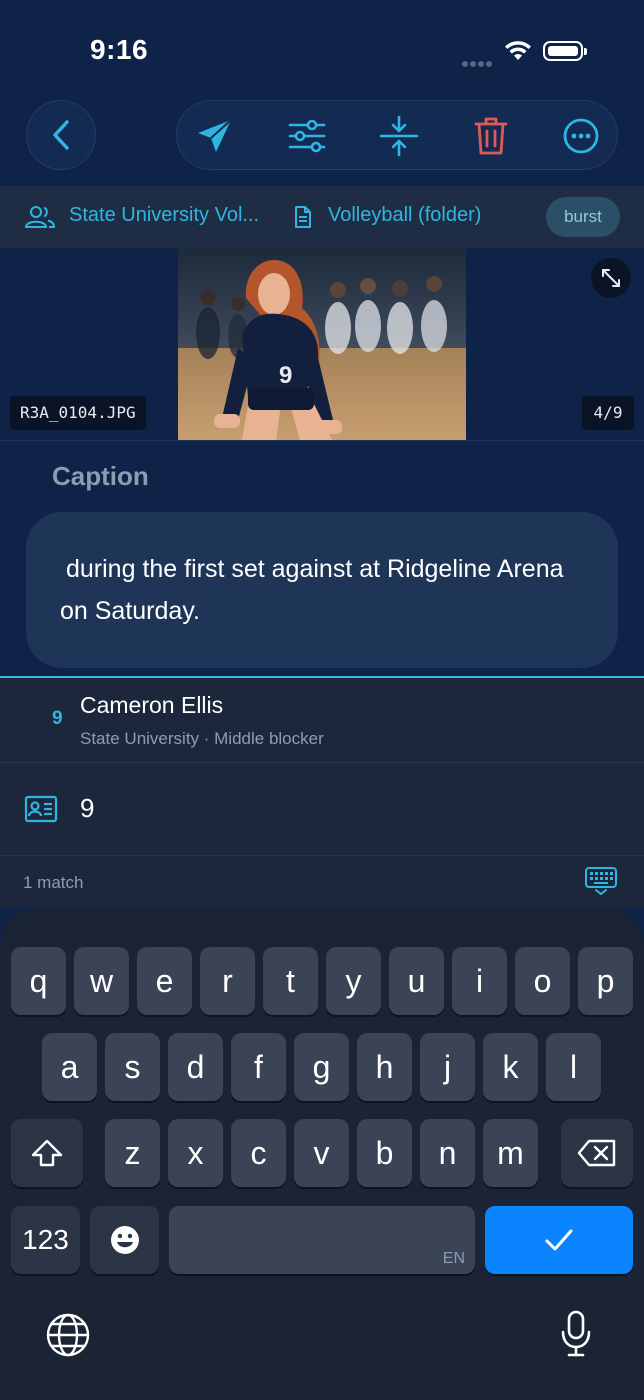 The width and height of the screenshot is (644, 1400). I want to click on photo-preview: 9, so click(322, 344).